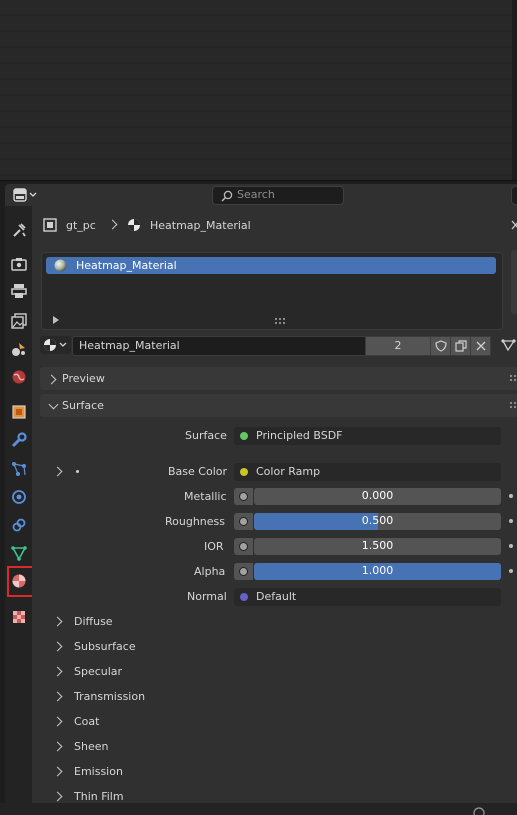 The image size is (517, 815). I want to click on world-icon, so click(19, 377).